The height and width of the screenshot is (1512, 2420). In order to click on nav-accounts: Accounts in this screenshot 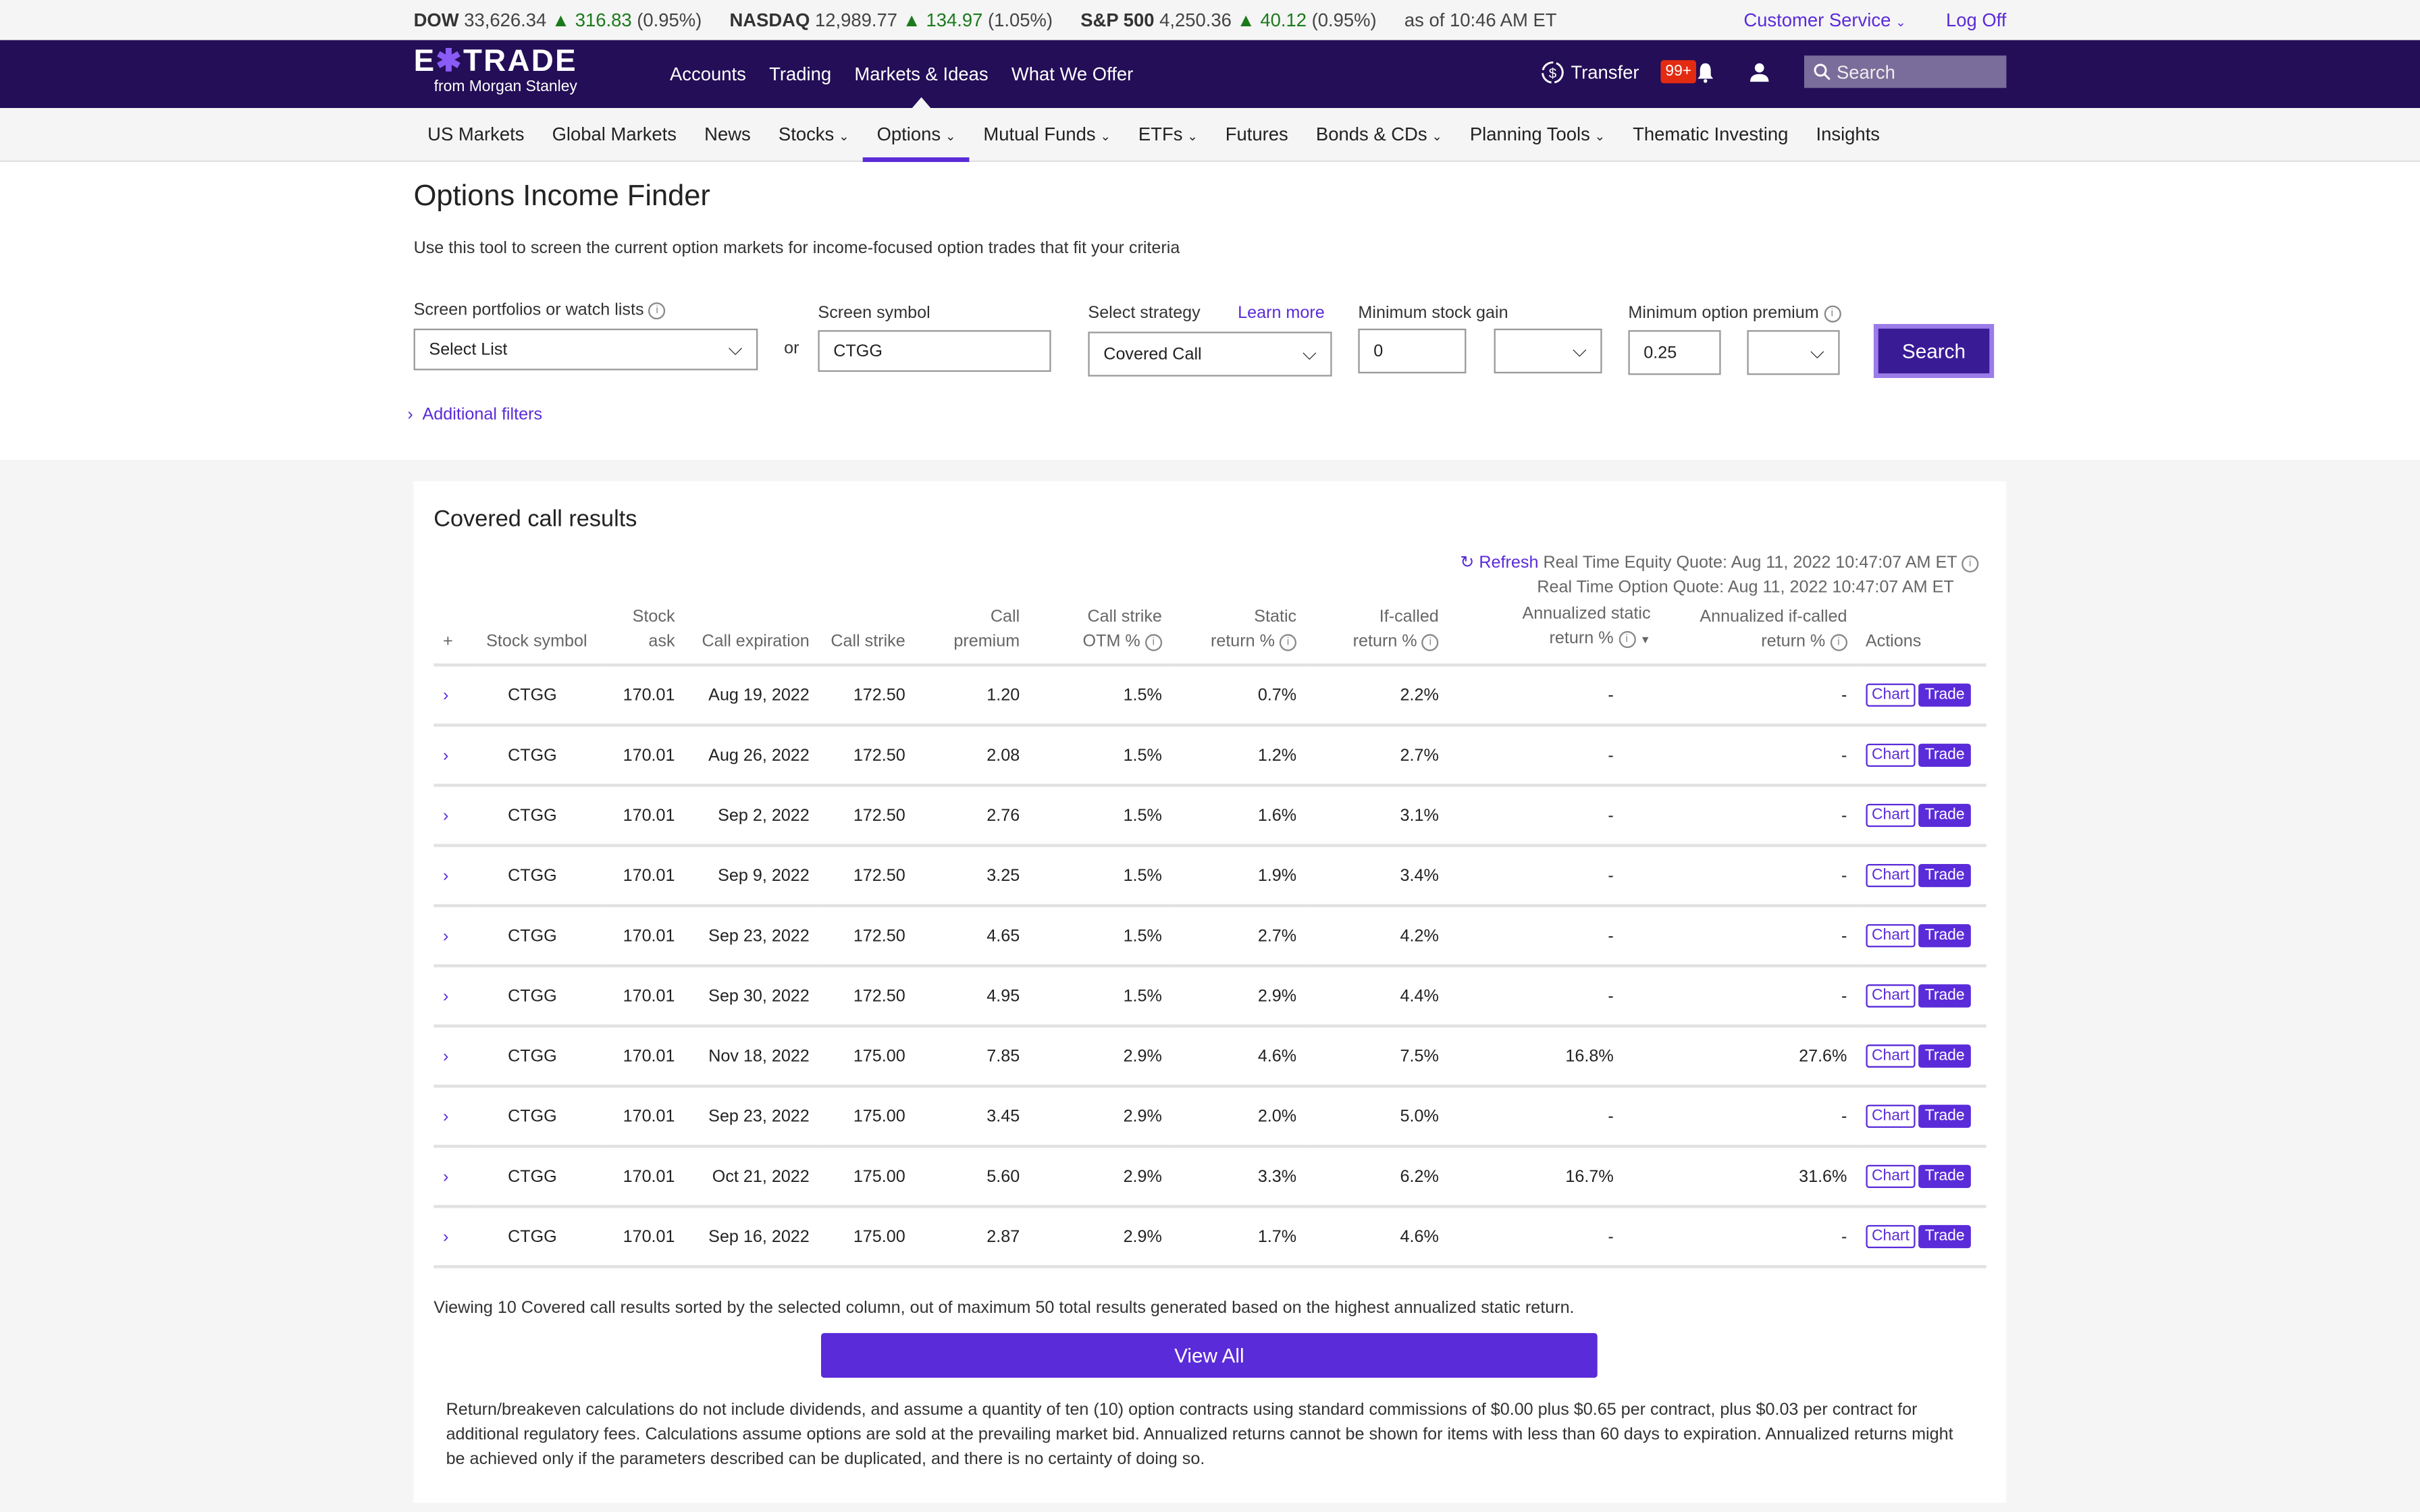, I will do `click(708, 74)`.